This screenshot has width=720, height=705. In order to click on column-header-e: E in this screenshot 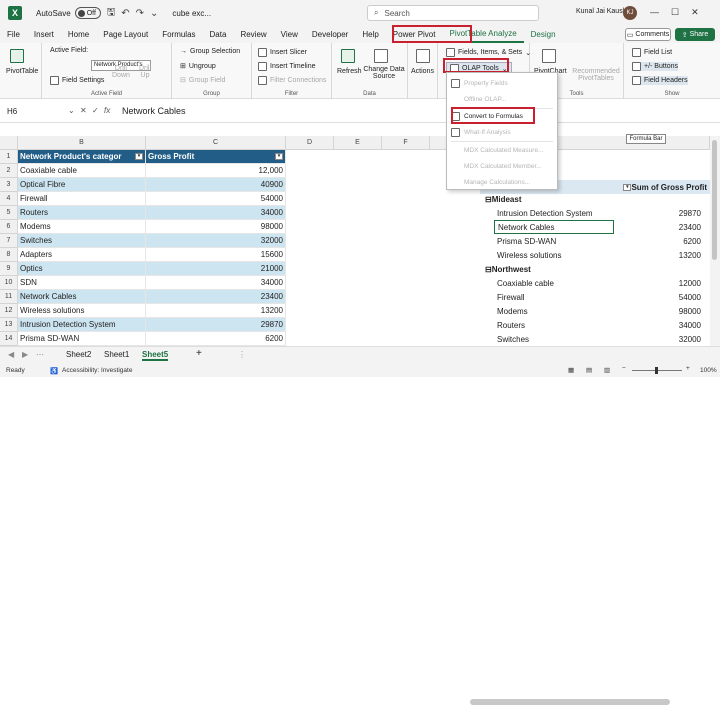, I will do `click(358, 143)`.